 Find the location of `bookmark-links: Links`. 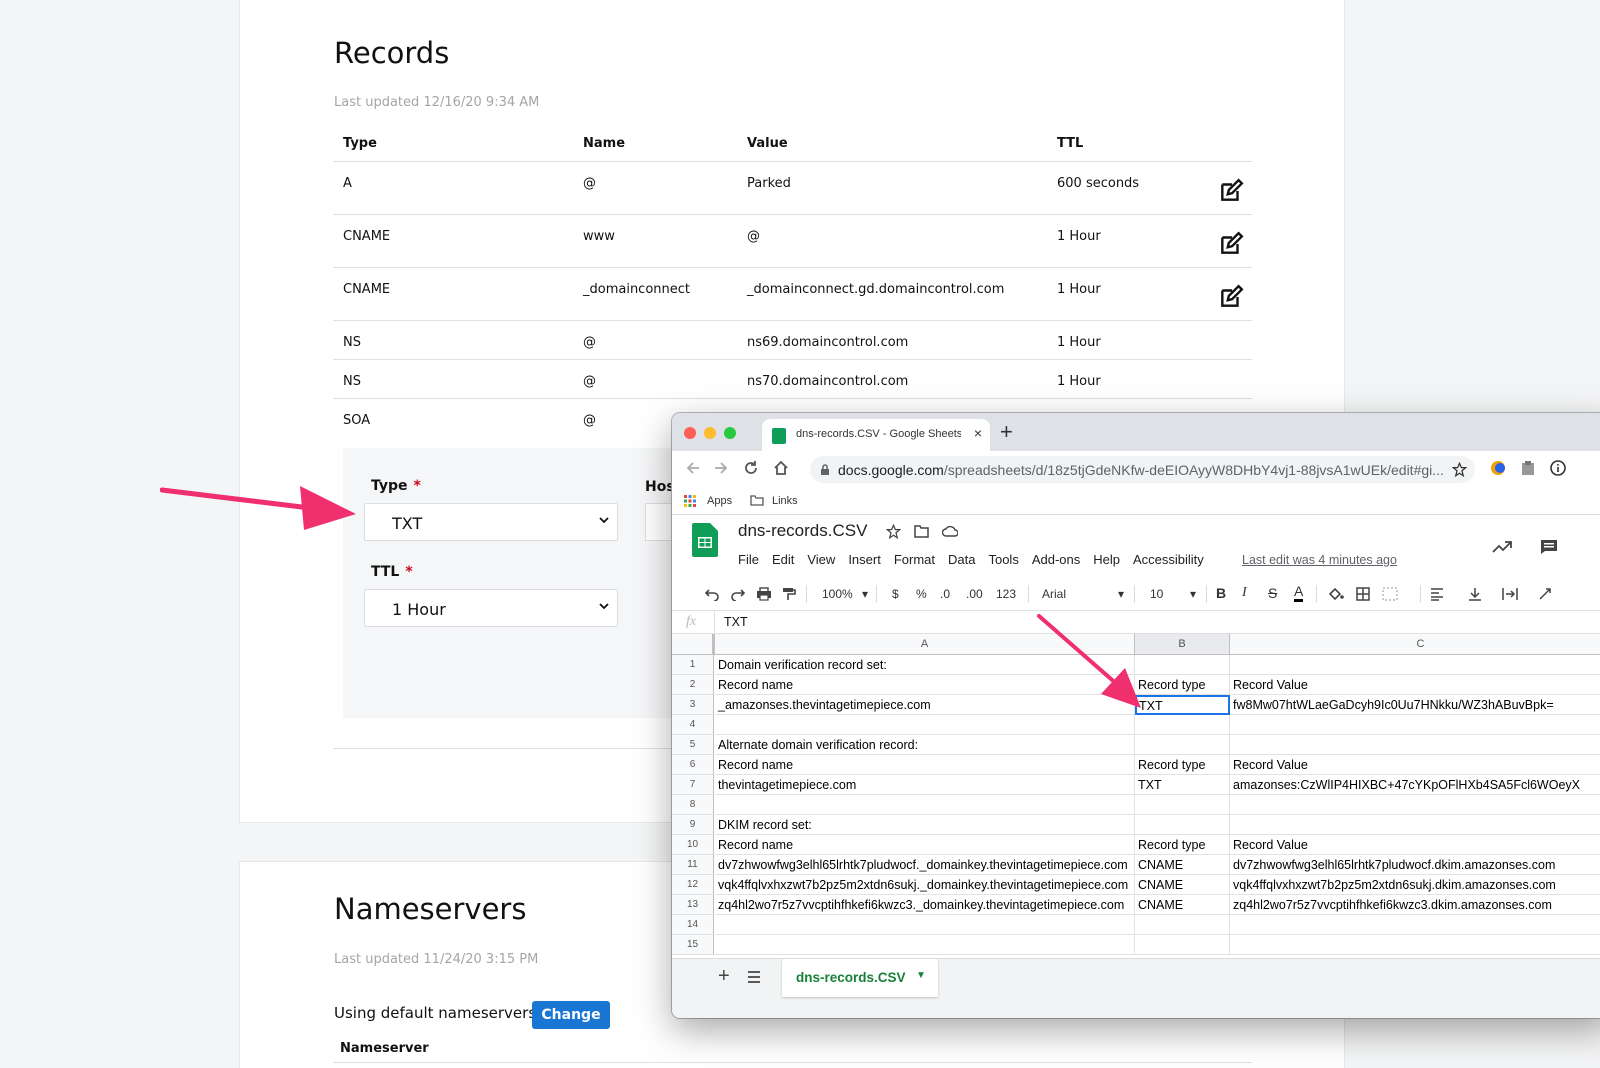

bookmark-links: Links is located at coordinates (785, 501).